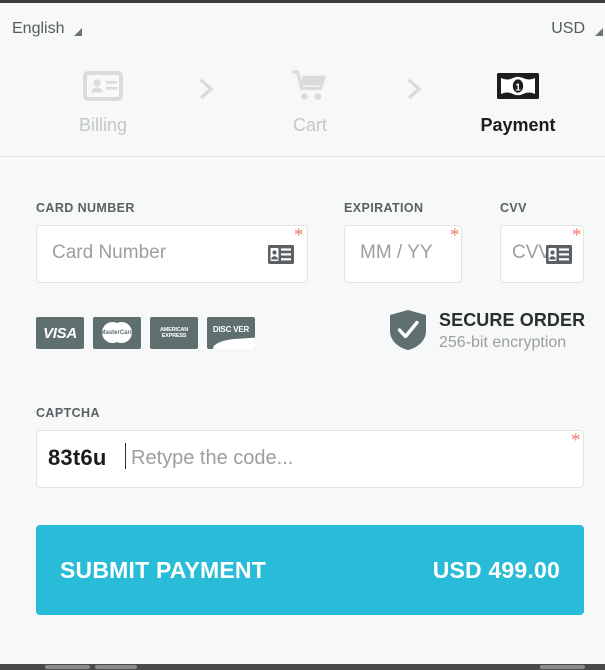  What do you see at coordinates (85, 208) in the screenshot?
I see `card-number-label: CARD NUMBER` at bounding box center [85, 208].